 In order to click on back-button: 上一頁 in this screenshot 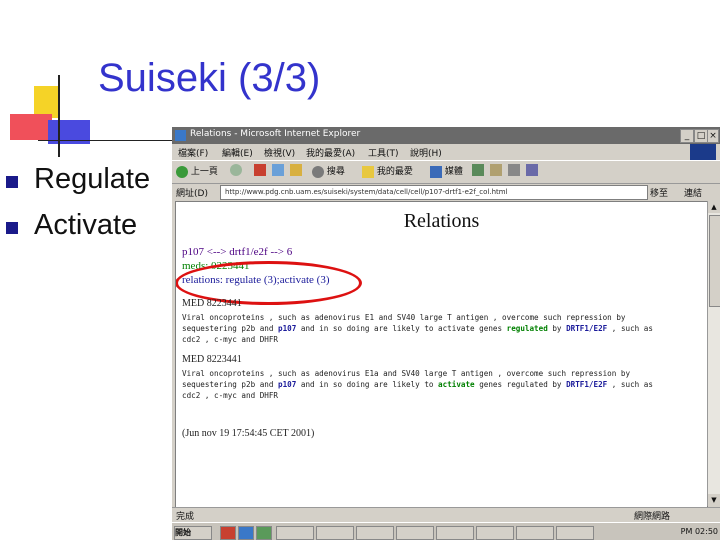, I will do `click(197, 171)`.